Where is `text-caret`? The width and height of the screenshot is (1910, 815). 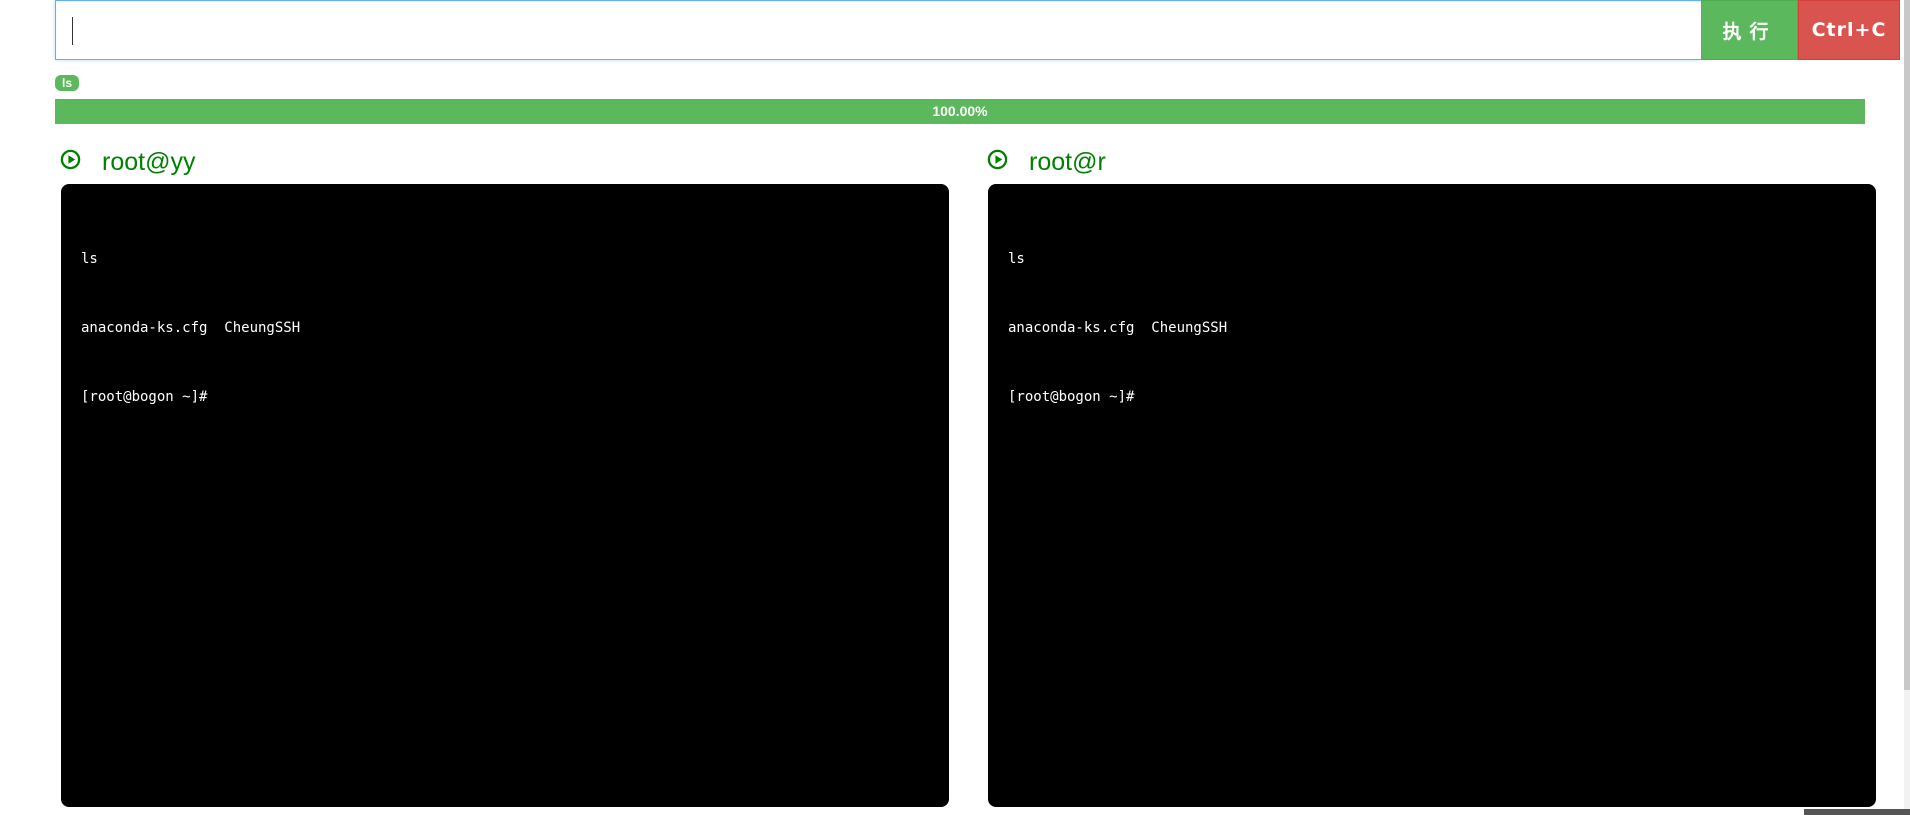 text-caret is located at coordinates (72, 31).